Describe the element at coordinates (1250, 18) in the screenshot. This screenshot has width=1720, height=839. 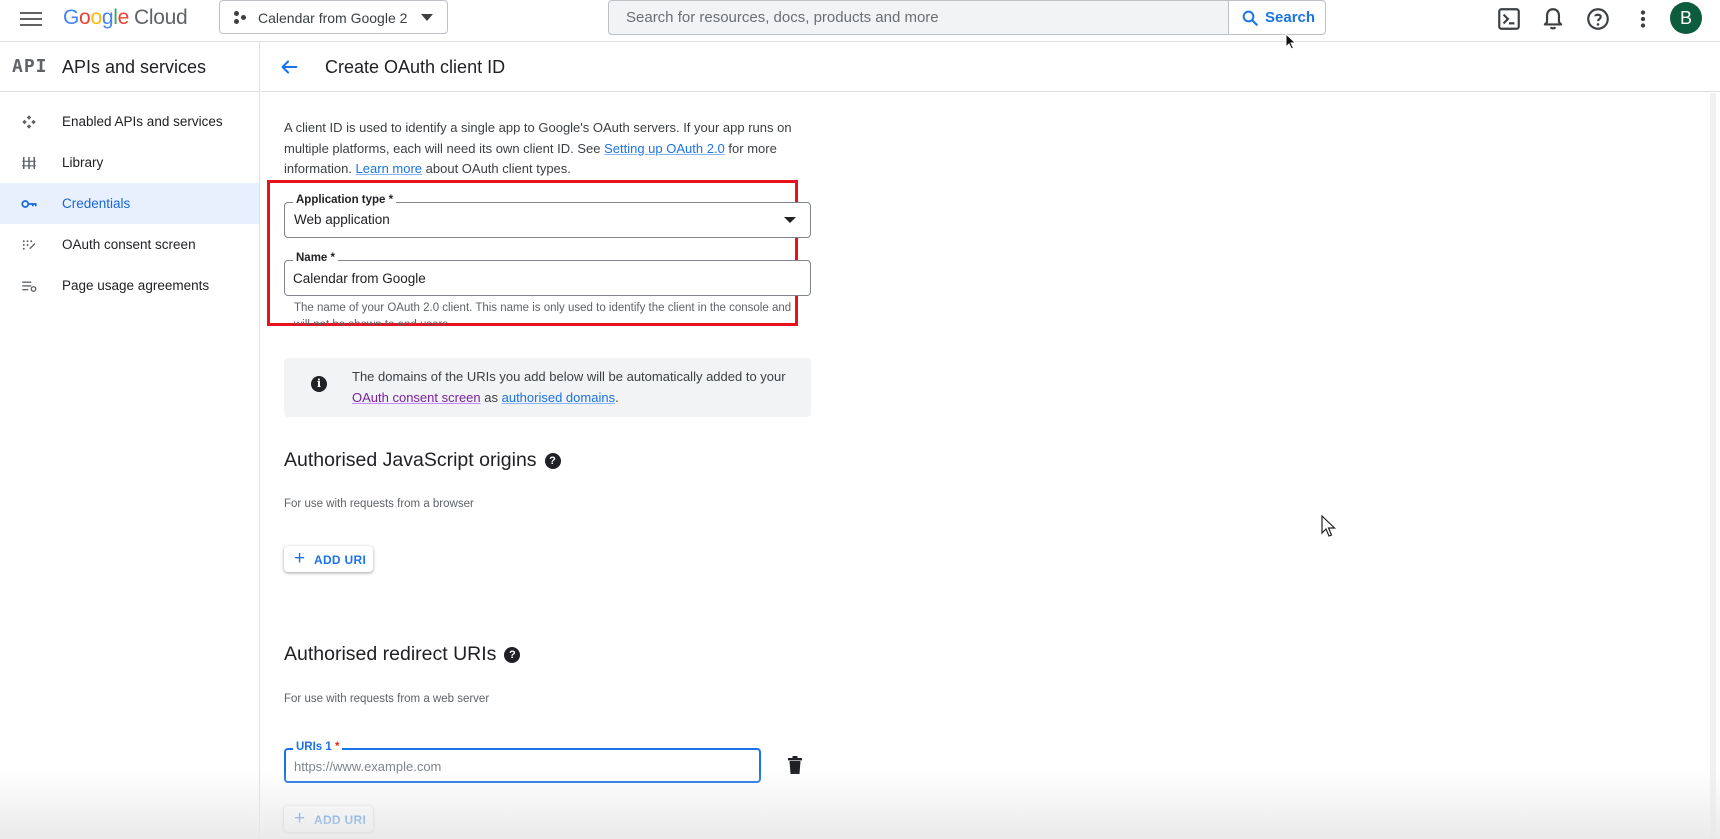
I see `search-icon` at that location.